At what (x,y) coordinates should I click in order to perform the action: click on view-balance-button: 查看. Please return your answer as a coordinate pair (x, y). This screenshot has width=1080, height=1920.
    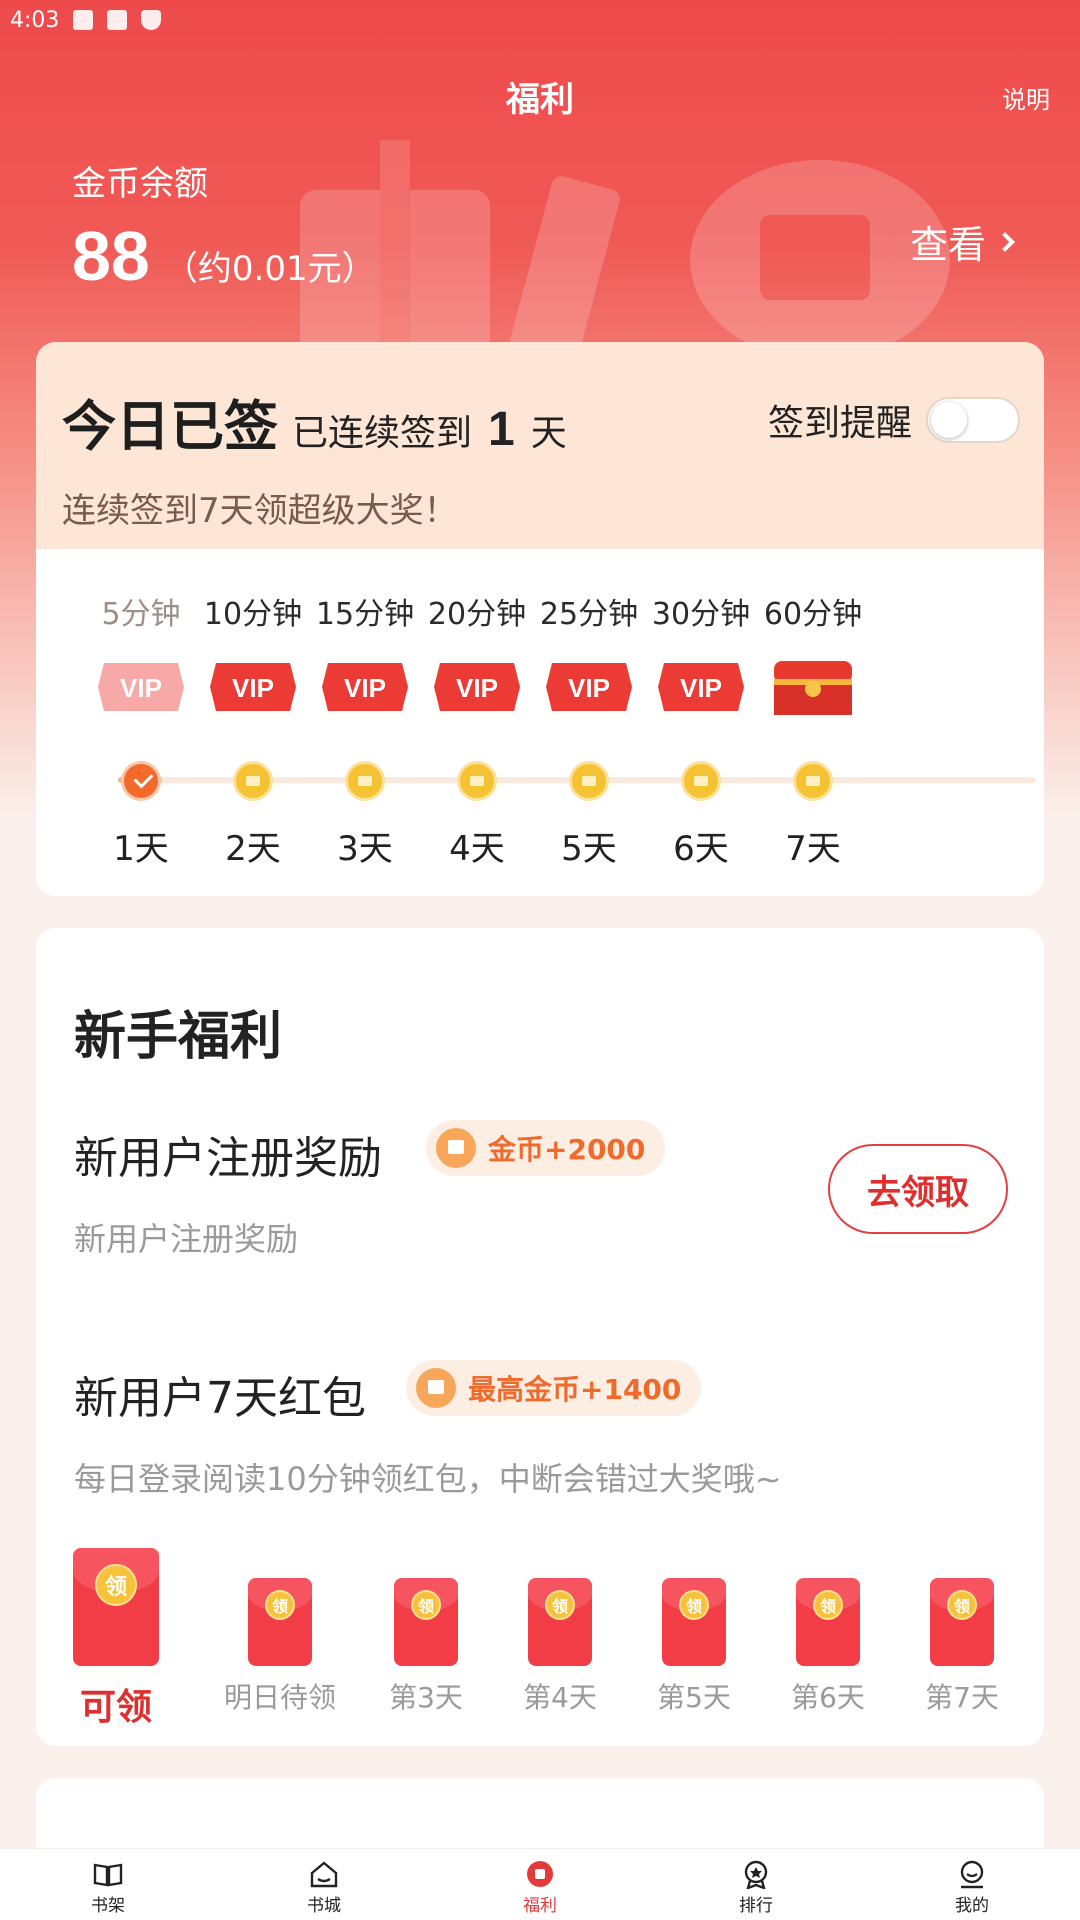
    Looking at the image, I should click on (962, 241).